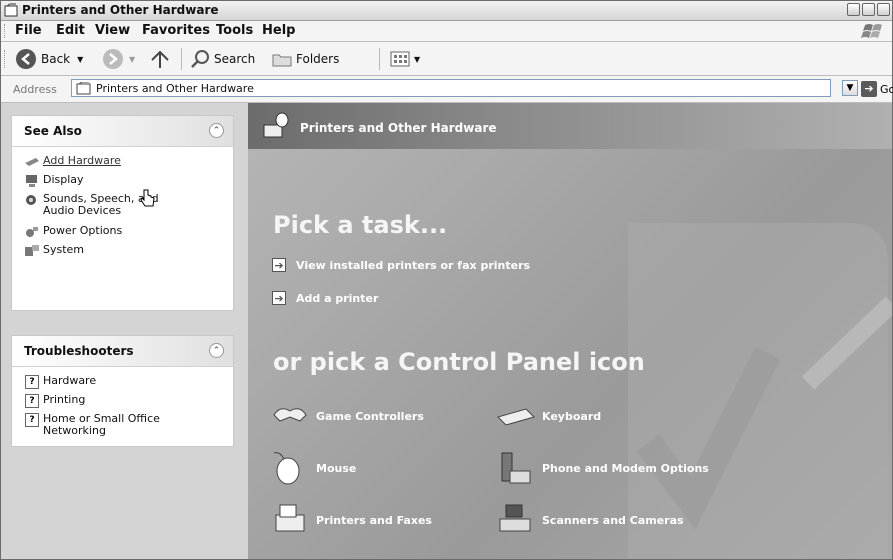 Image resolution: width=893 pixels, height=560 pixels. What do you see at coordinates (122, 181) in the screenshot?
I see `display-link: Display` at bounding box center [122, 181].